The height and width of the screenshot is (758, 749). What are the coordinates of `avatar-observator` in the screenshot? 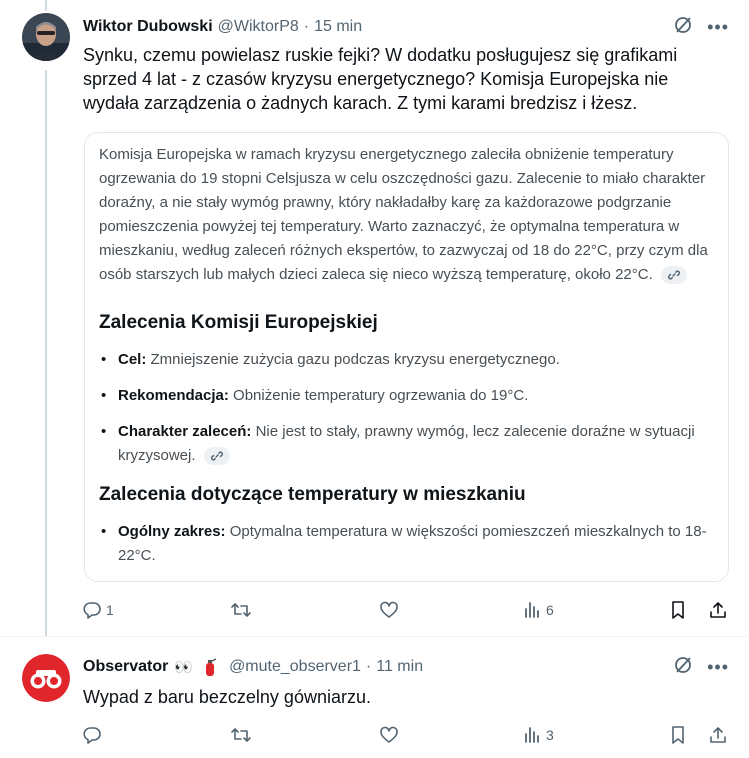 It's located at (46, 678).